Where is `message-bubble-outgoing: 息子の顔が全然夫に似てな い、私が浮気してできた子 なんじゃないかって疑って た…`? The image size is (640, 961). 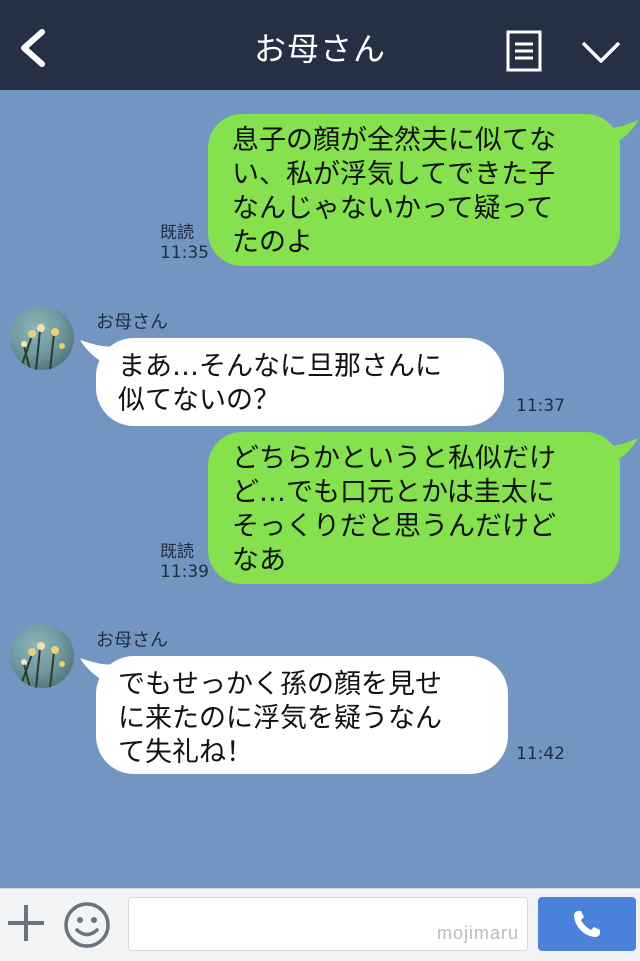 message-bubble-outgoing: 息子の顔が全然夫に似てな い、私が浮気してできた子 なんじゃないかって疑って た… is located at coordinates (414, 190).